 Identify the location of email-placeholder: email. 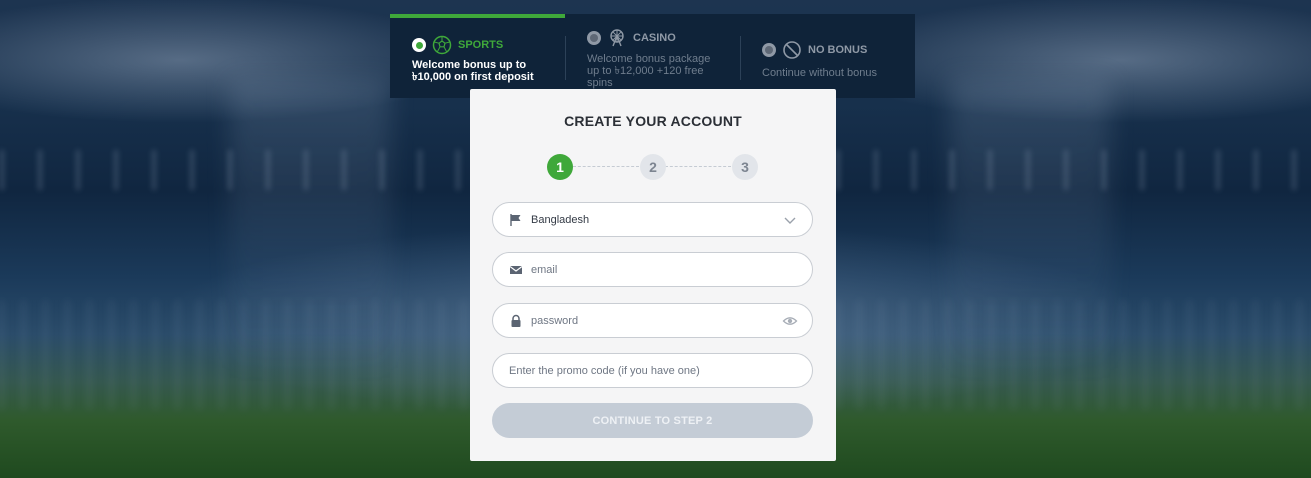
(544, 269).